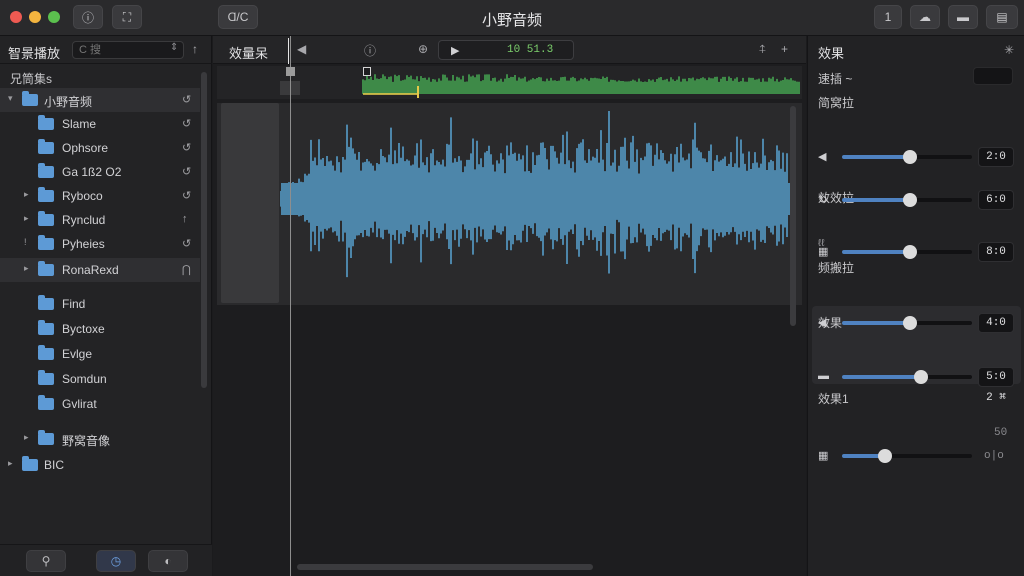 This screenshot has width=1024, height=576. What do you see at coordinates (100, 329) in the screenshot?
I see `folder-row: Byctoxe` at bounding box center [100, 329].